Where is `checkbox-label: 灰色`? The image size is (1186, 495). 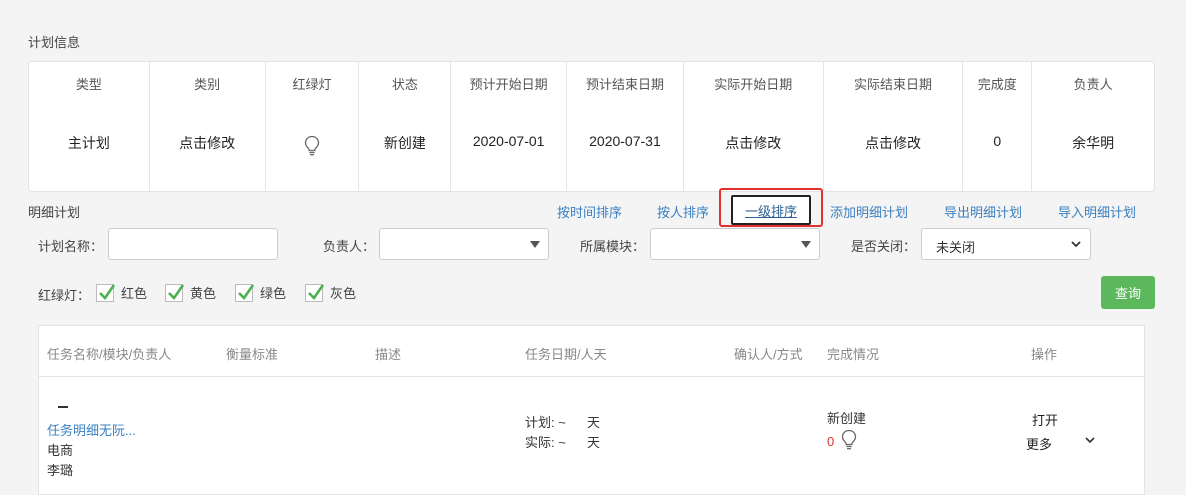 checkbox-label: 灰色 is located at coordinates (343, 293).